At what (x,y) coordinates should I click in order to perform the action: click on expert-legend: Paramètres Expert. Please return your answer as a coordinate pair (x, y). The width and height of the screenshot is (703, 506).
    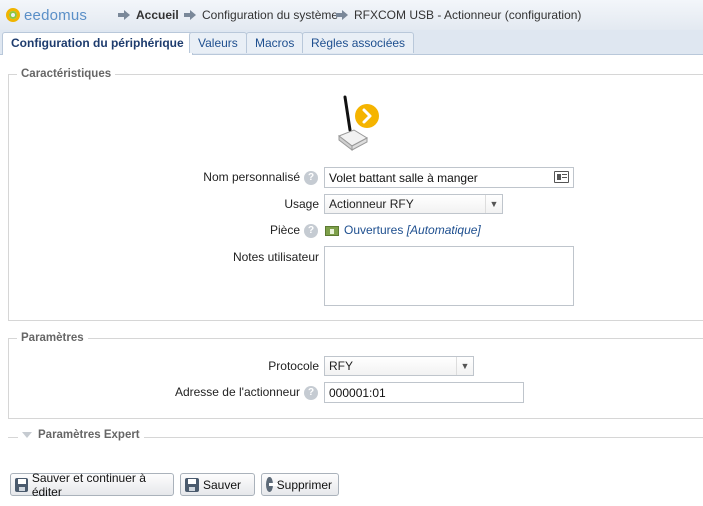
    Looking at the image, I should click on (89, 435).